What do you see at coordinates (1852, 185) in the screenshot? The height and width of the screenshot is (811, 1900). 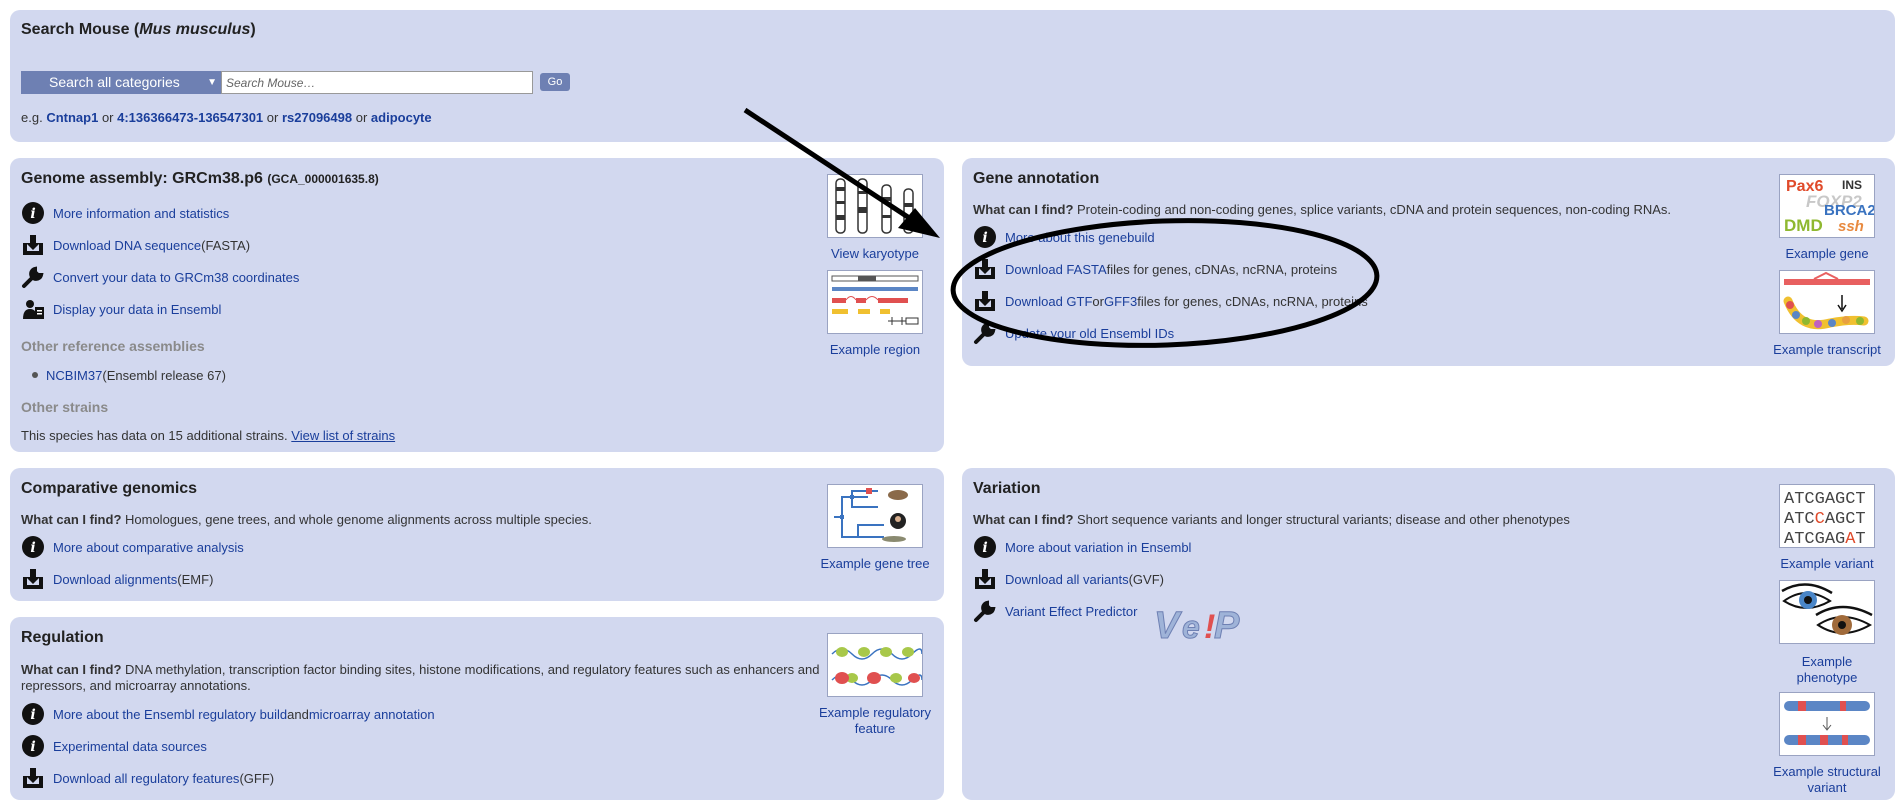 I see `svg-text: INS` at bounding box center [1852, 185].